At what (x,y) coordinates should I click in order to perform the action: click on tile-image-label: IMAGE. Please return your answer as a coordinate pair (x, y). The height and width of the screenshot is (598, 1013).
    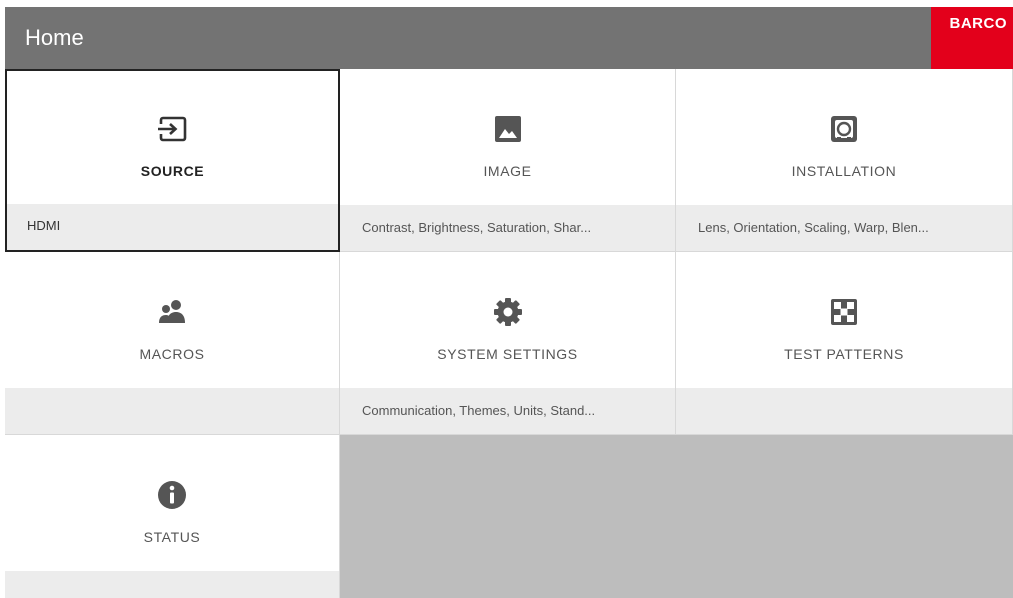
    Looking at the image, I should click on (507, 171).